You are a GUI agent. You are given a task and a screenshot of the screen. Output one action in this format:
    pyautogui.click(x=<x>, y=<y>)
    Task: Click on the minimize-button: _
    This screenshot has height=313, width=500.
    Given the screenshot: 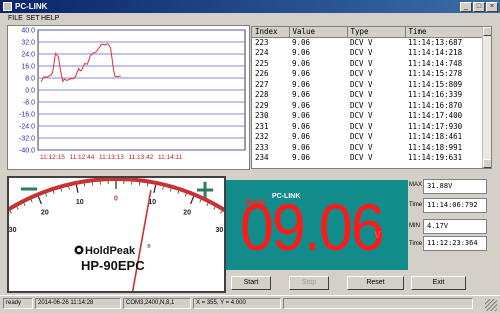 What is the action you would take?
    pyautogui.click(x=466, y=7)
    